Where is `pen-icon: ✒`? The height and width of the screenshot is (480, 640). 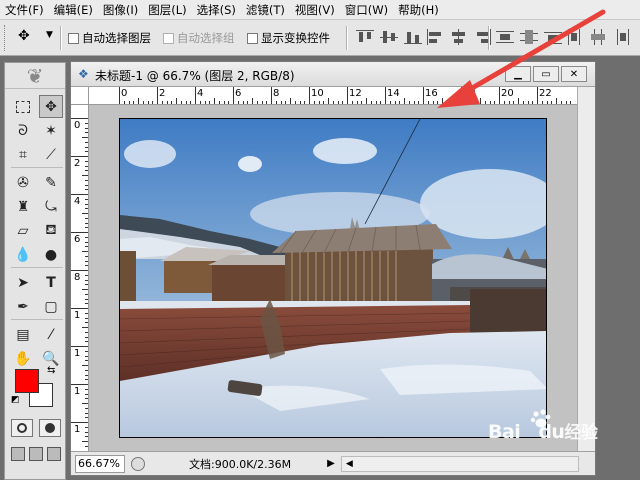 pen-icon: ✒ is located at coordinates (23, 306).